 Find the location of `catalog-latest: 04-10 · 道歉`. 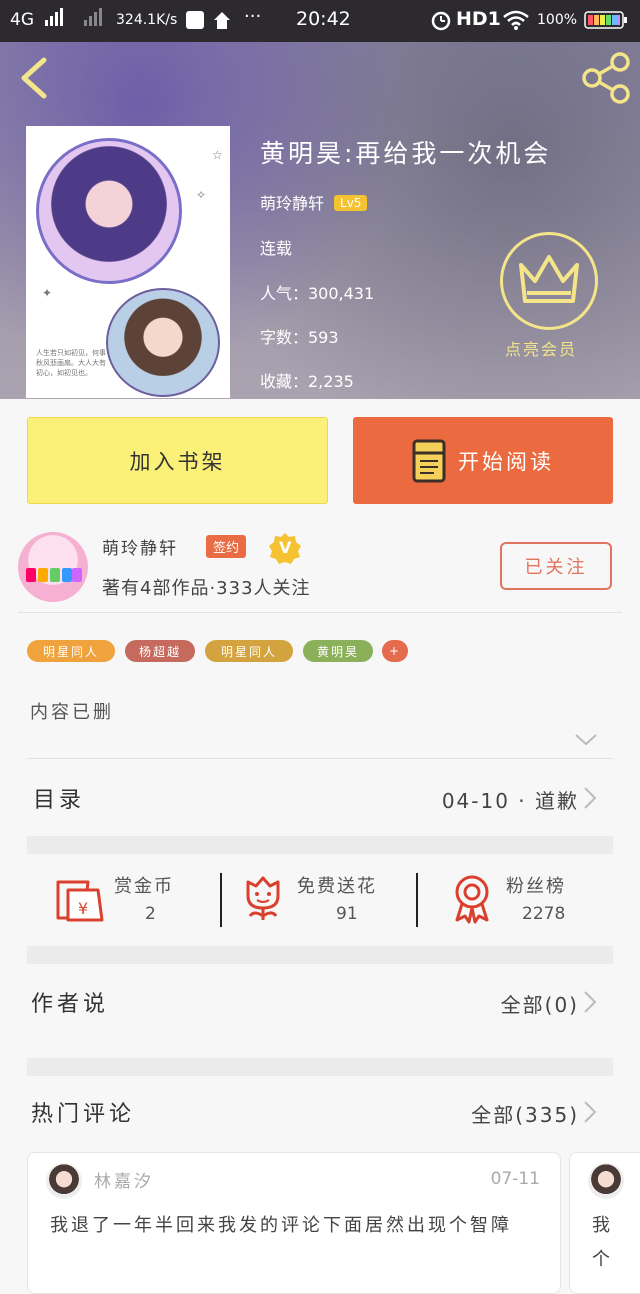

catalog-latest: 04-10 · 道歉 is located at coordinates (510, 801).